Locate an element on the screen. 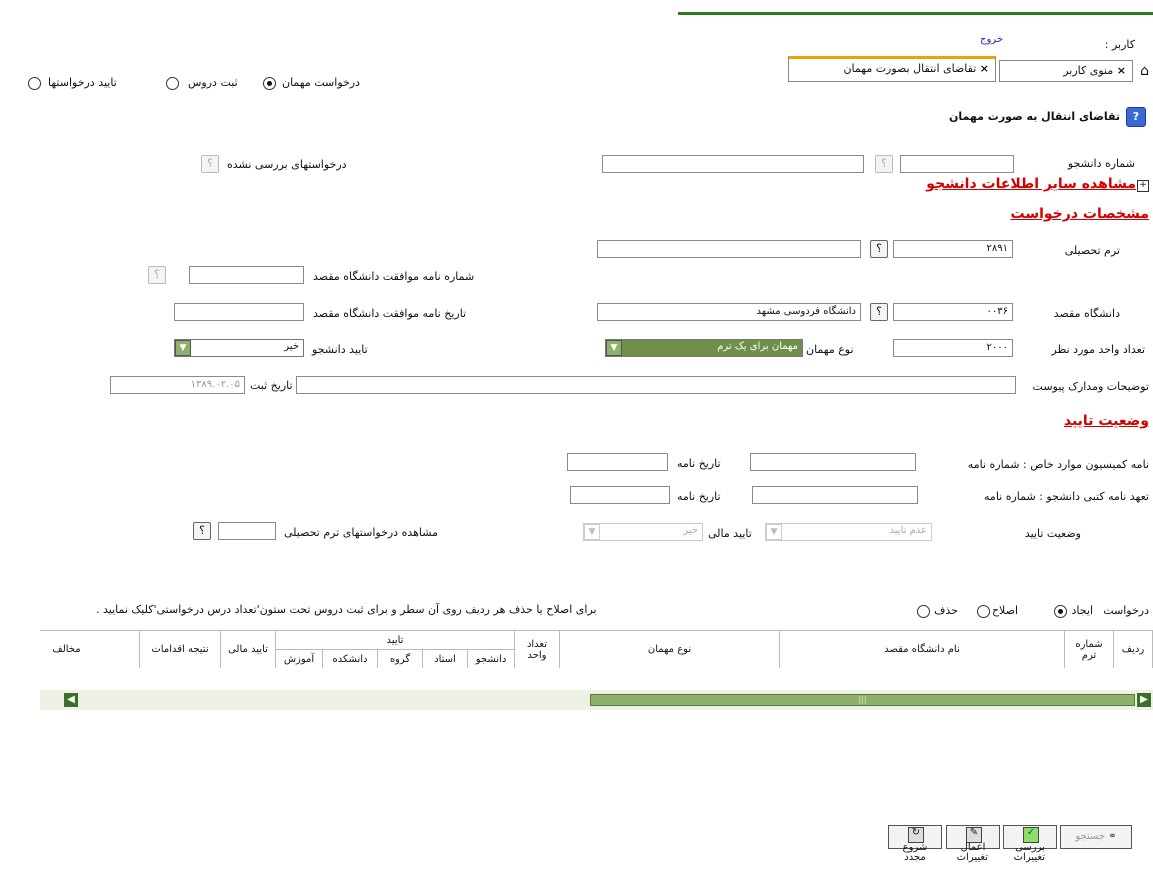  radio-edit is located at coordinates (983, 611).